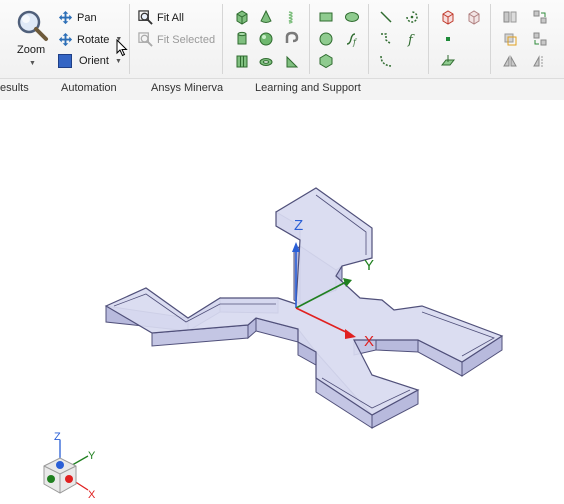  What do you see at coordinates (92, 456) in the screenshot?
I see `triad-label-y: Y` at bounding box center [92, 456].